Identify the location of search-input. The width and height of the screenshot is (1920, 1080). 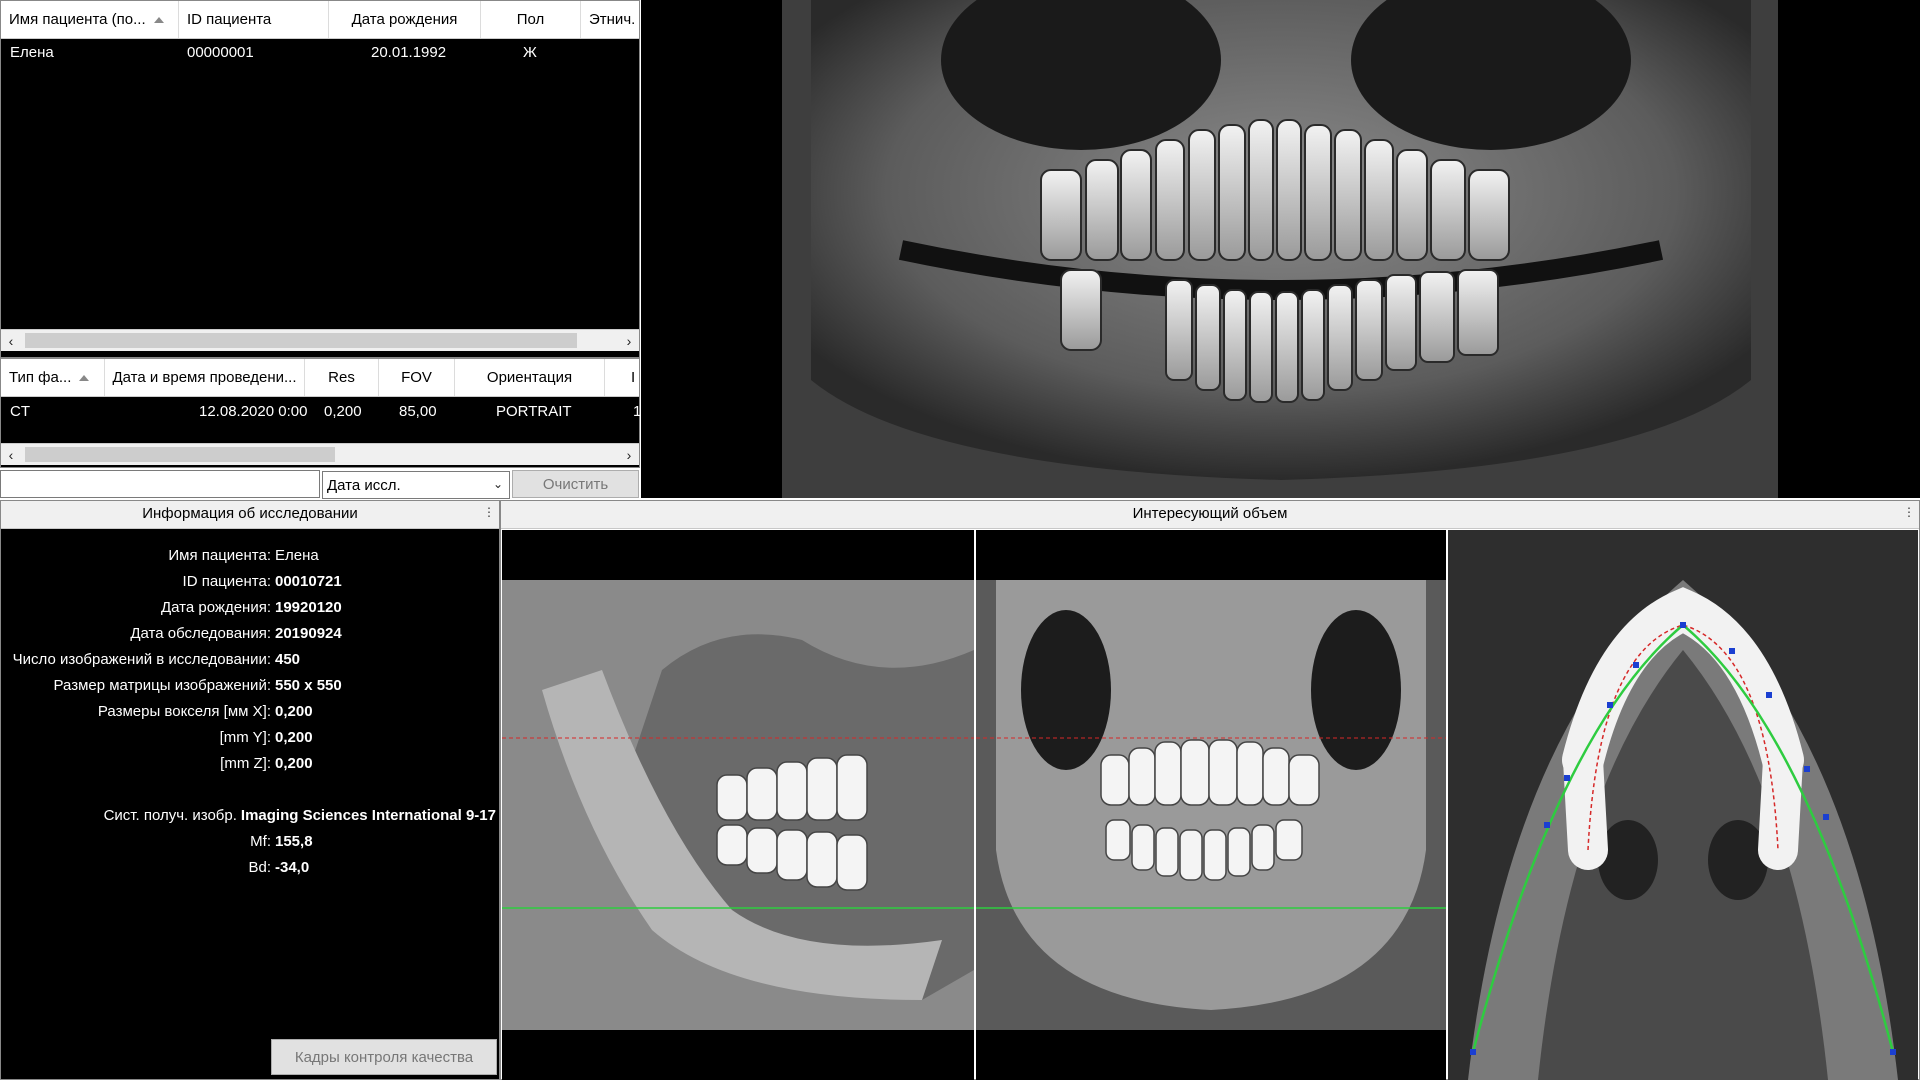
(160, 484).